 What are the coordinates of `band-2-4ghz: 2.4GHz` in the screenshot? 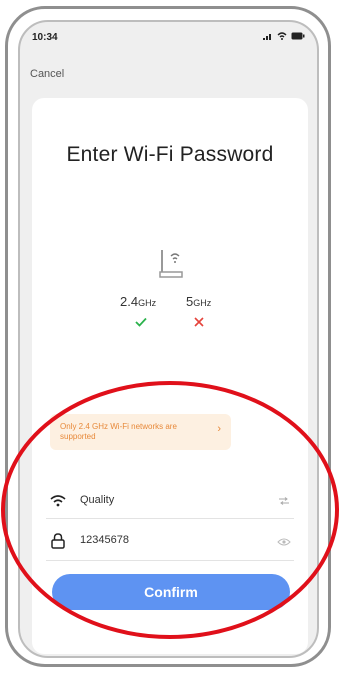 It's located at (138, 301).